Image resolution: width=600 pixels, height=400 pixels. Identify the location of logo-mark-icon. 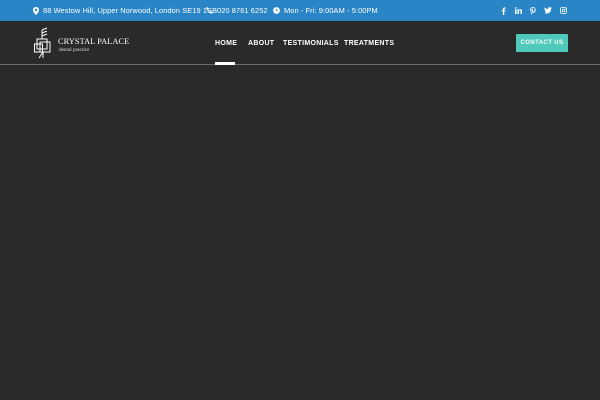
(44, 45).